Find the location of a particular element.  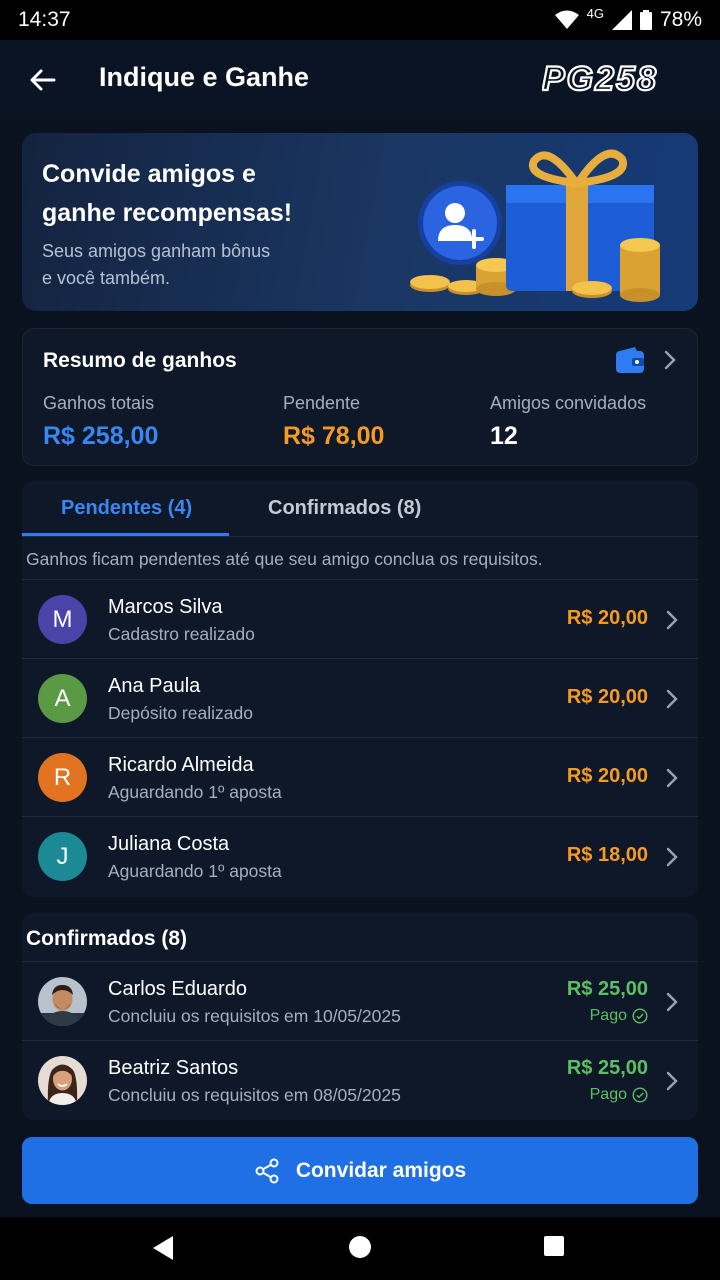

friend-status: Cadastro realizado is located at coordinates (181, 634).